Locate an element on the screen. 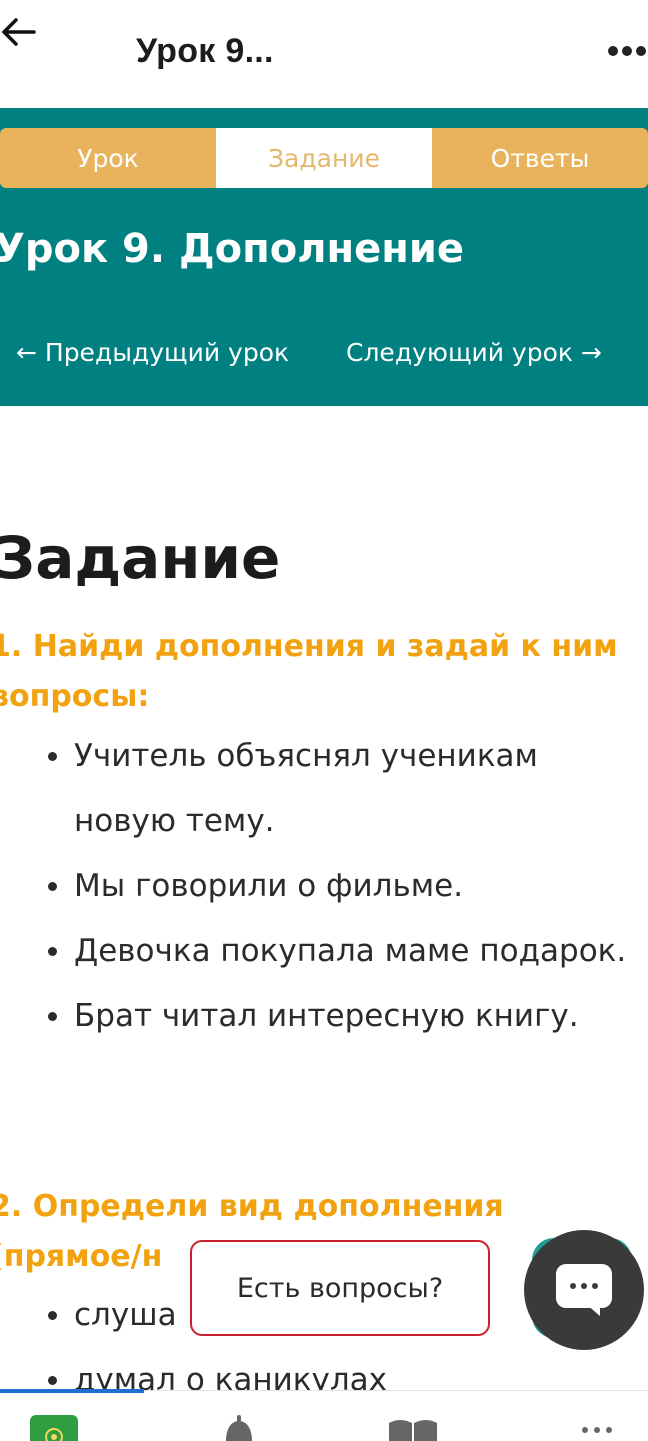 The width and height of the screenshot is (648, 1441). back-button is located at coordinates (20, 32).